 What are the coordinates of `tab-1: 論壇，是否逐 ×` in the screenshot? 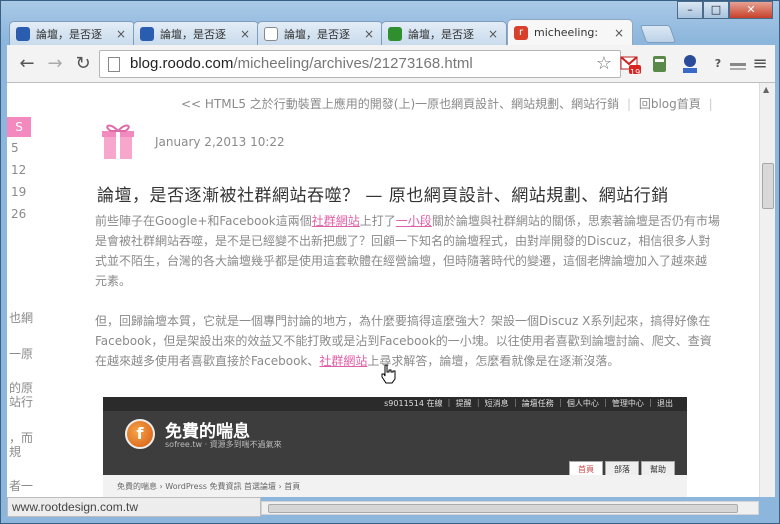 It's located at (72, 33).